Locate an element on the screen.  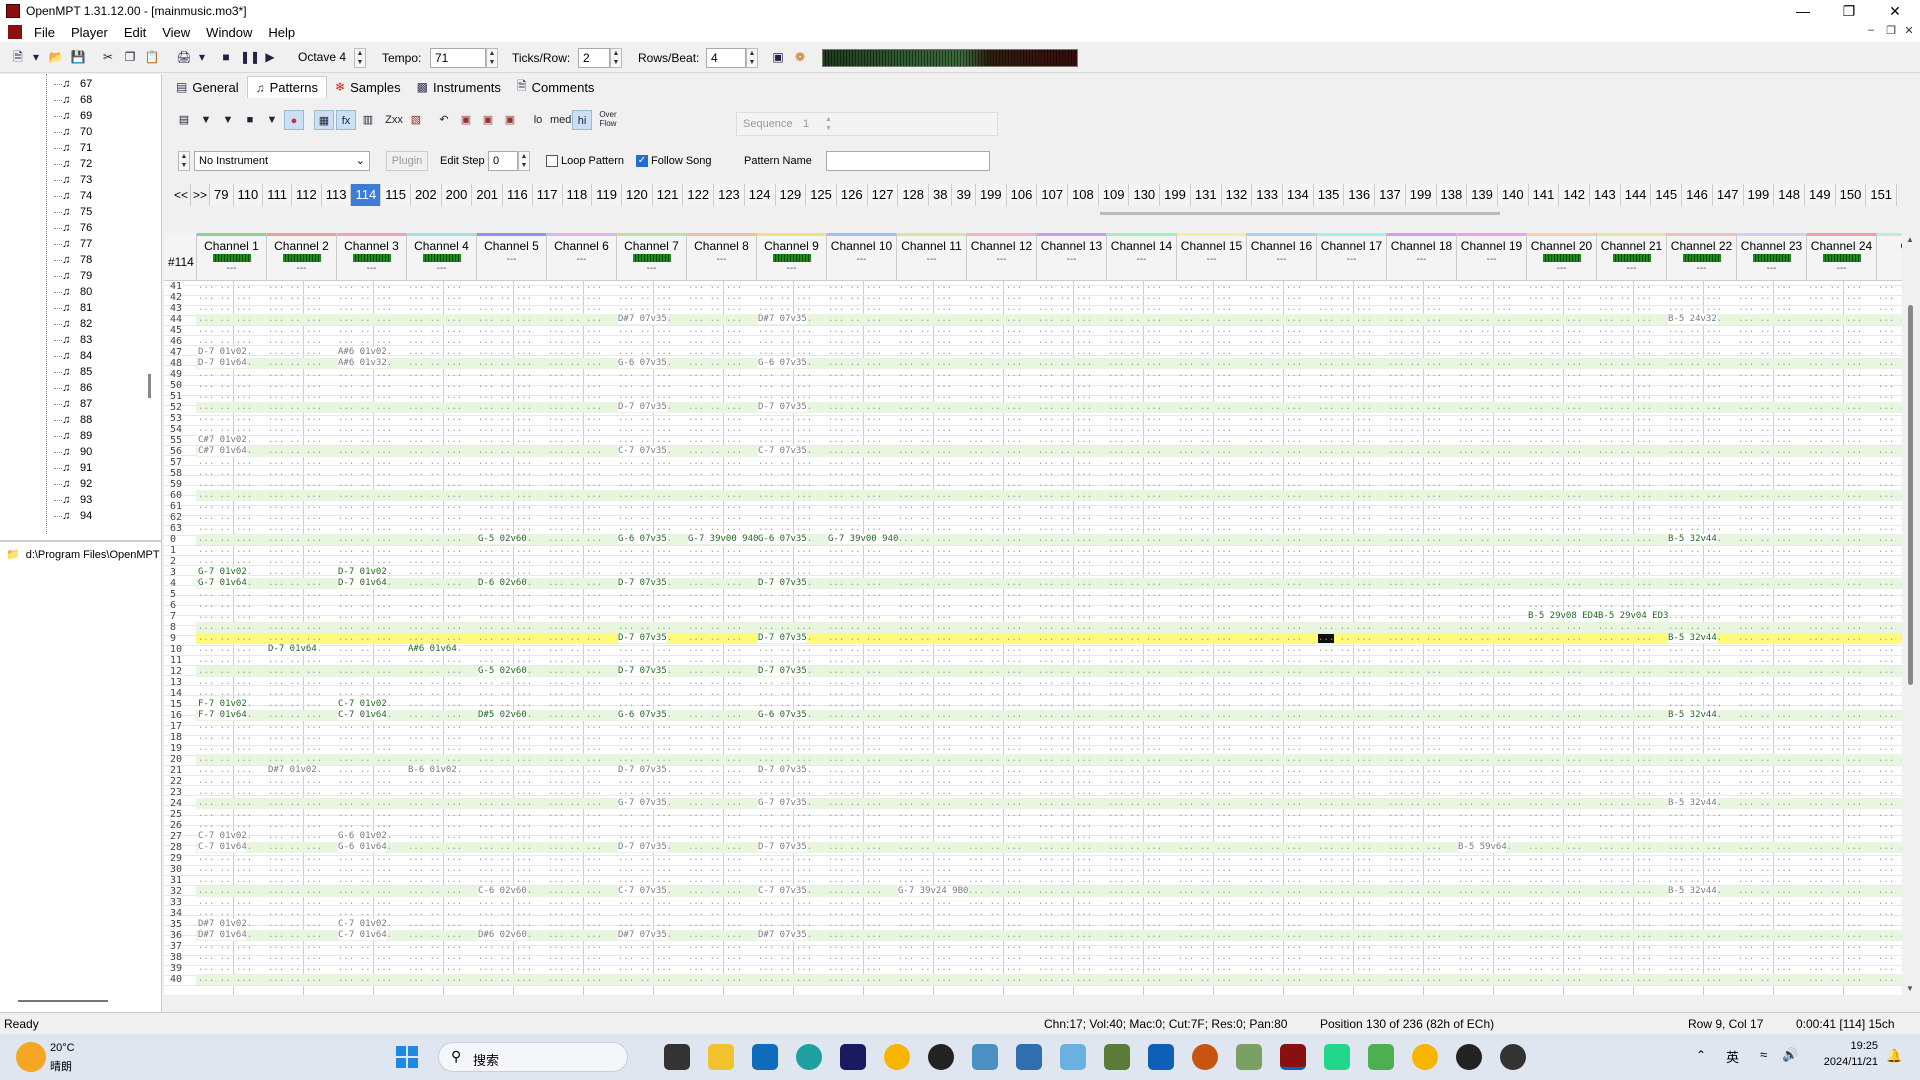
pattern-cell: D-7 07v35 is located at coordinates (642, 671).